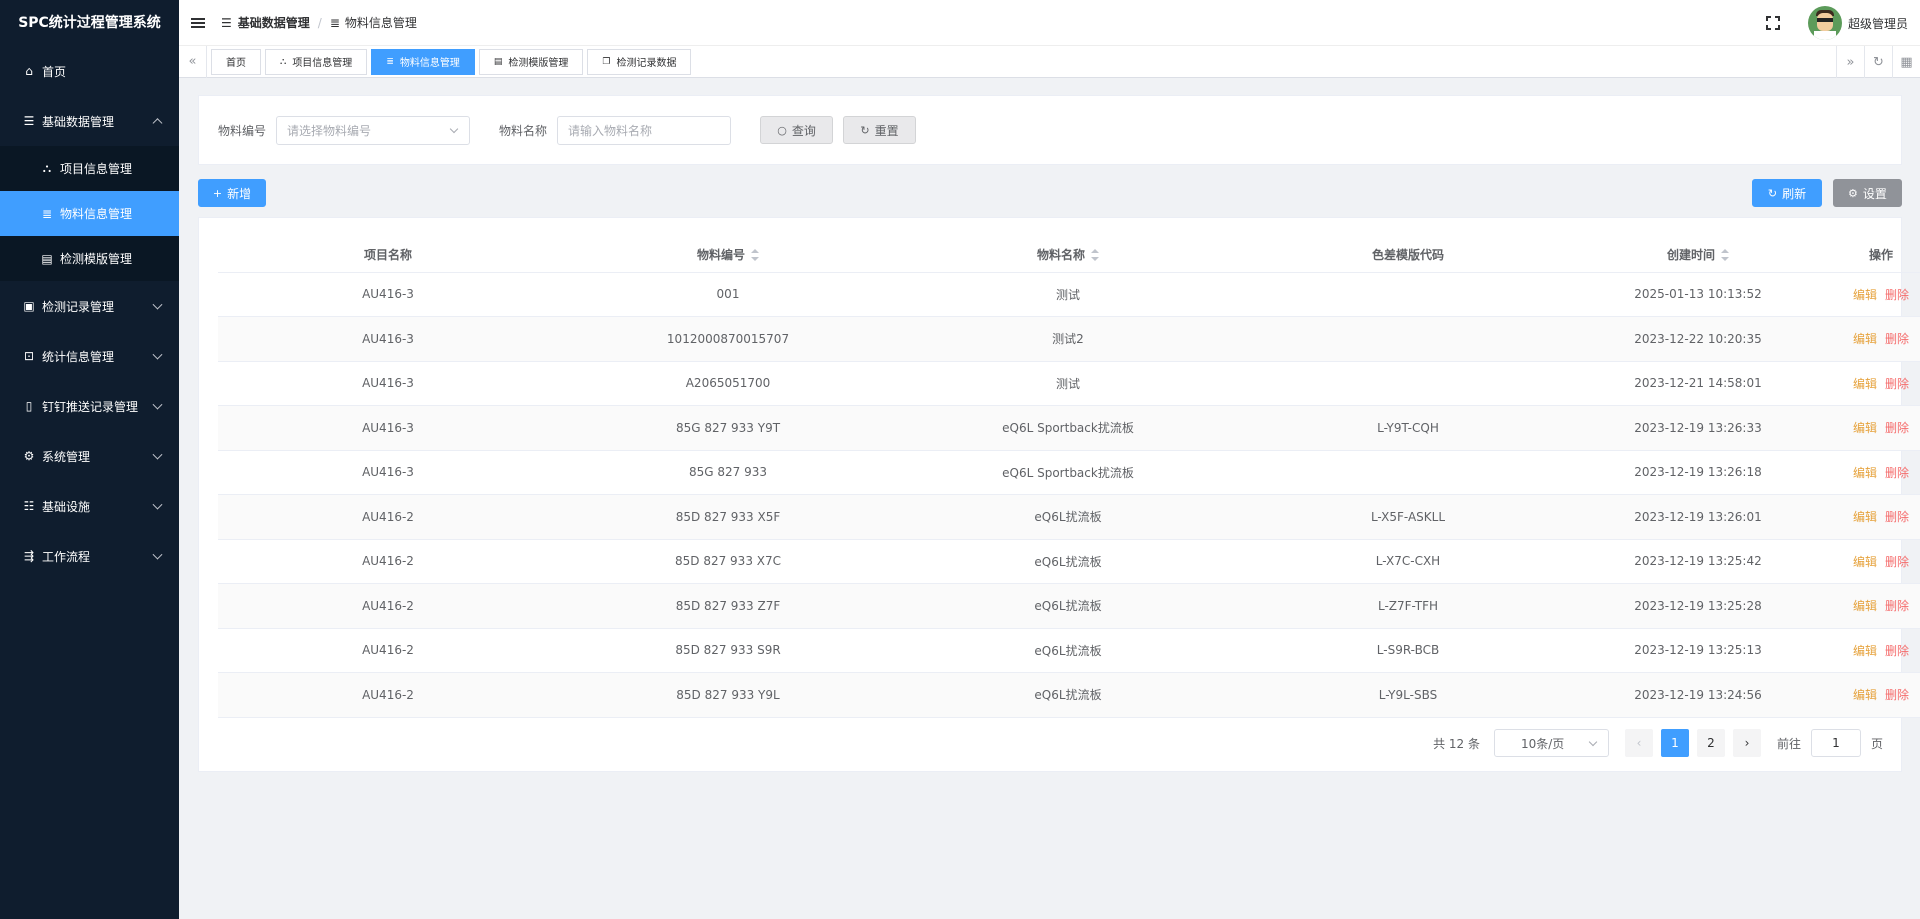 The image size is (1920, 919). Describe the element at coordinates (1068, 695) in the screenshot. I see `cell-name: eQ6L扰流板` at that location.